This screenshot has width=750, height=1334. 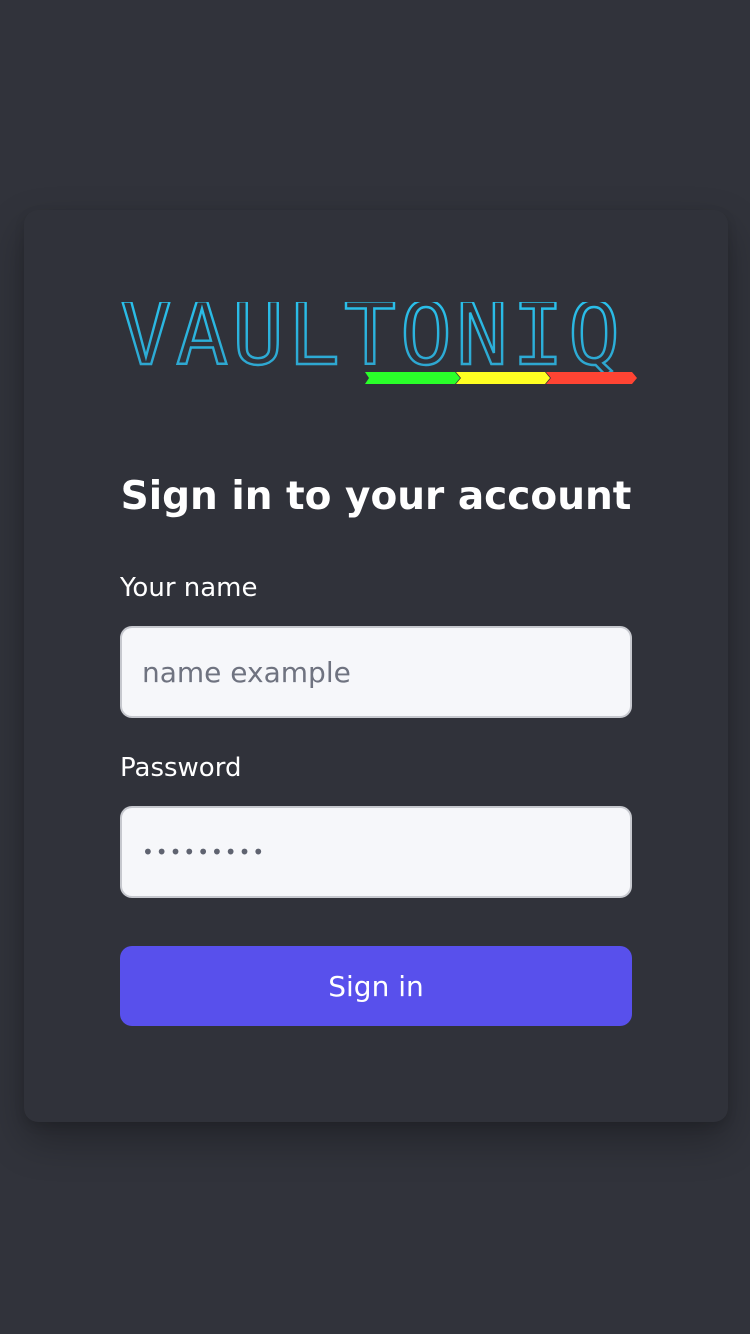 What do you see at coordinates (376, 496) in the screenshot?
I see `sign-in-title: Sign in to your account` at bounding box center [376, 496].